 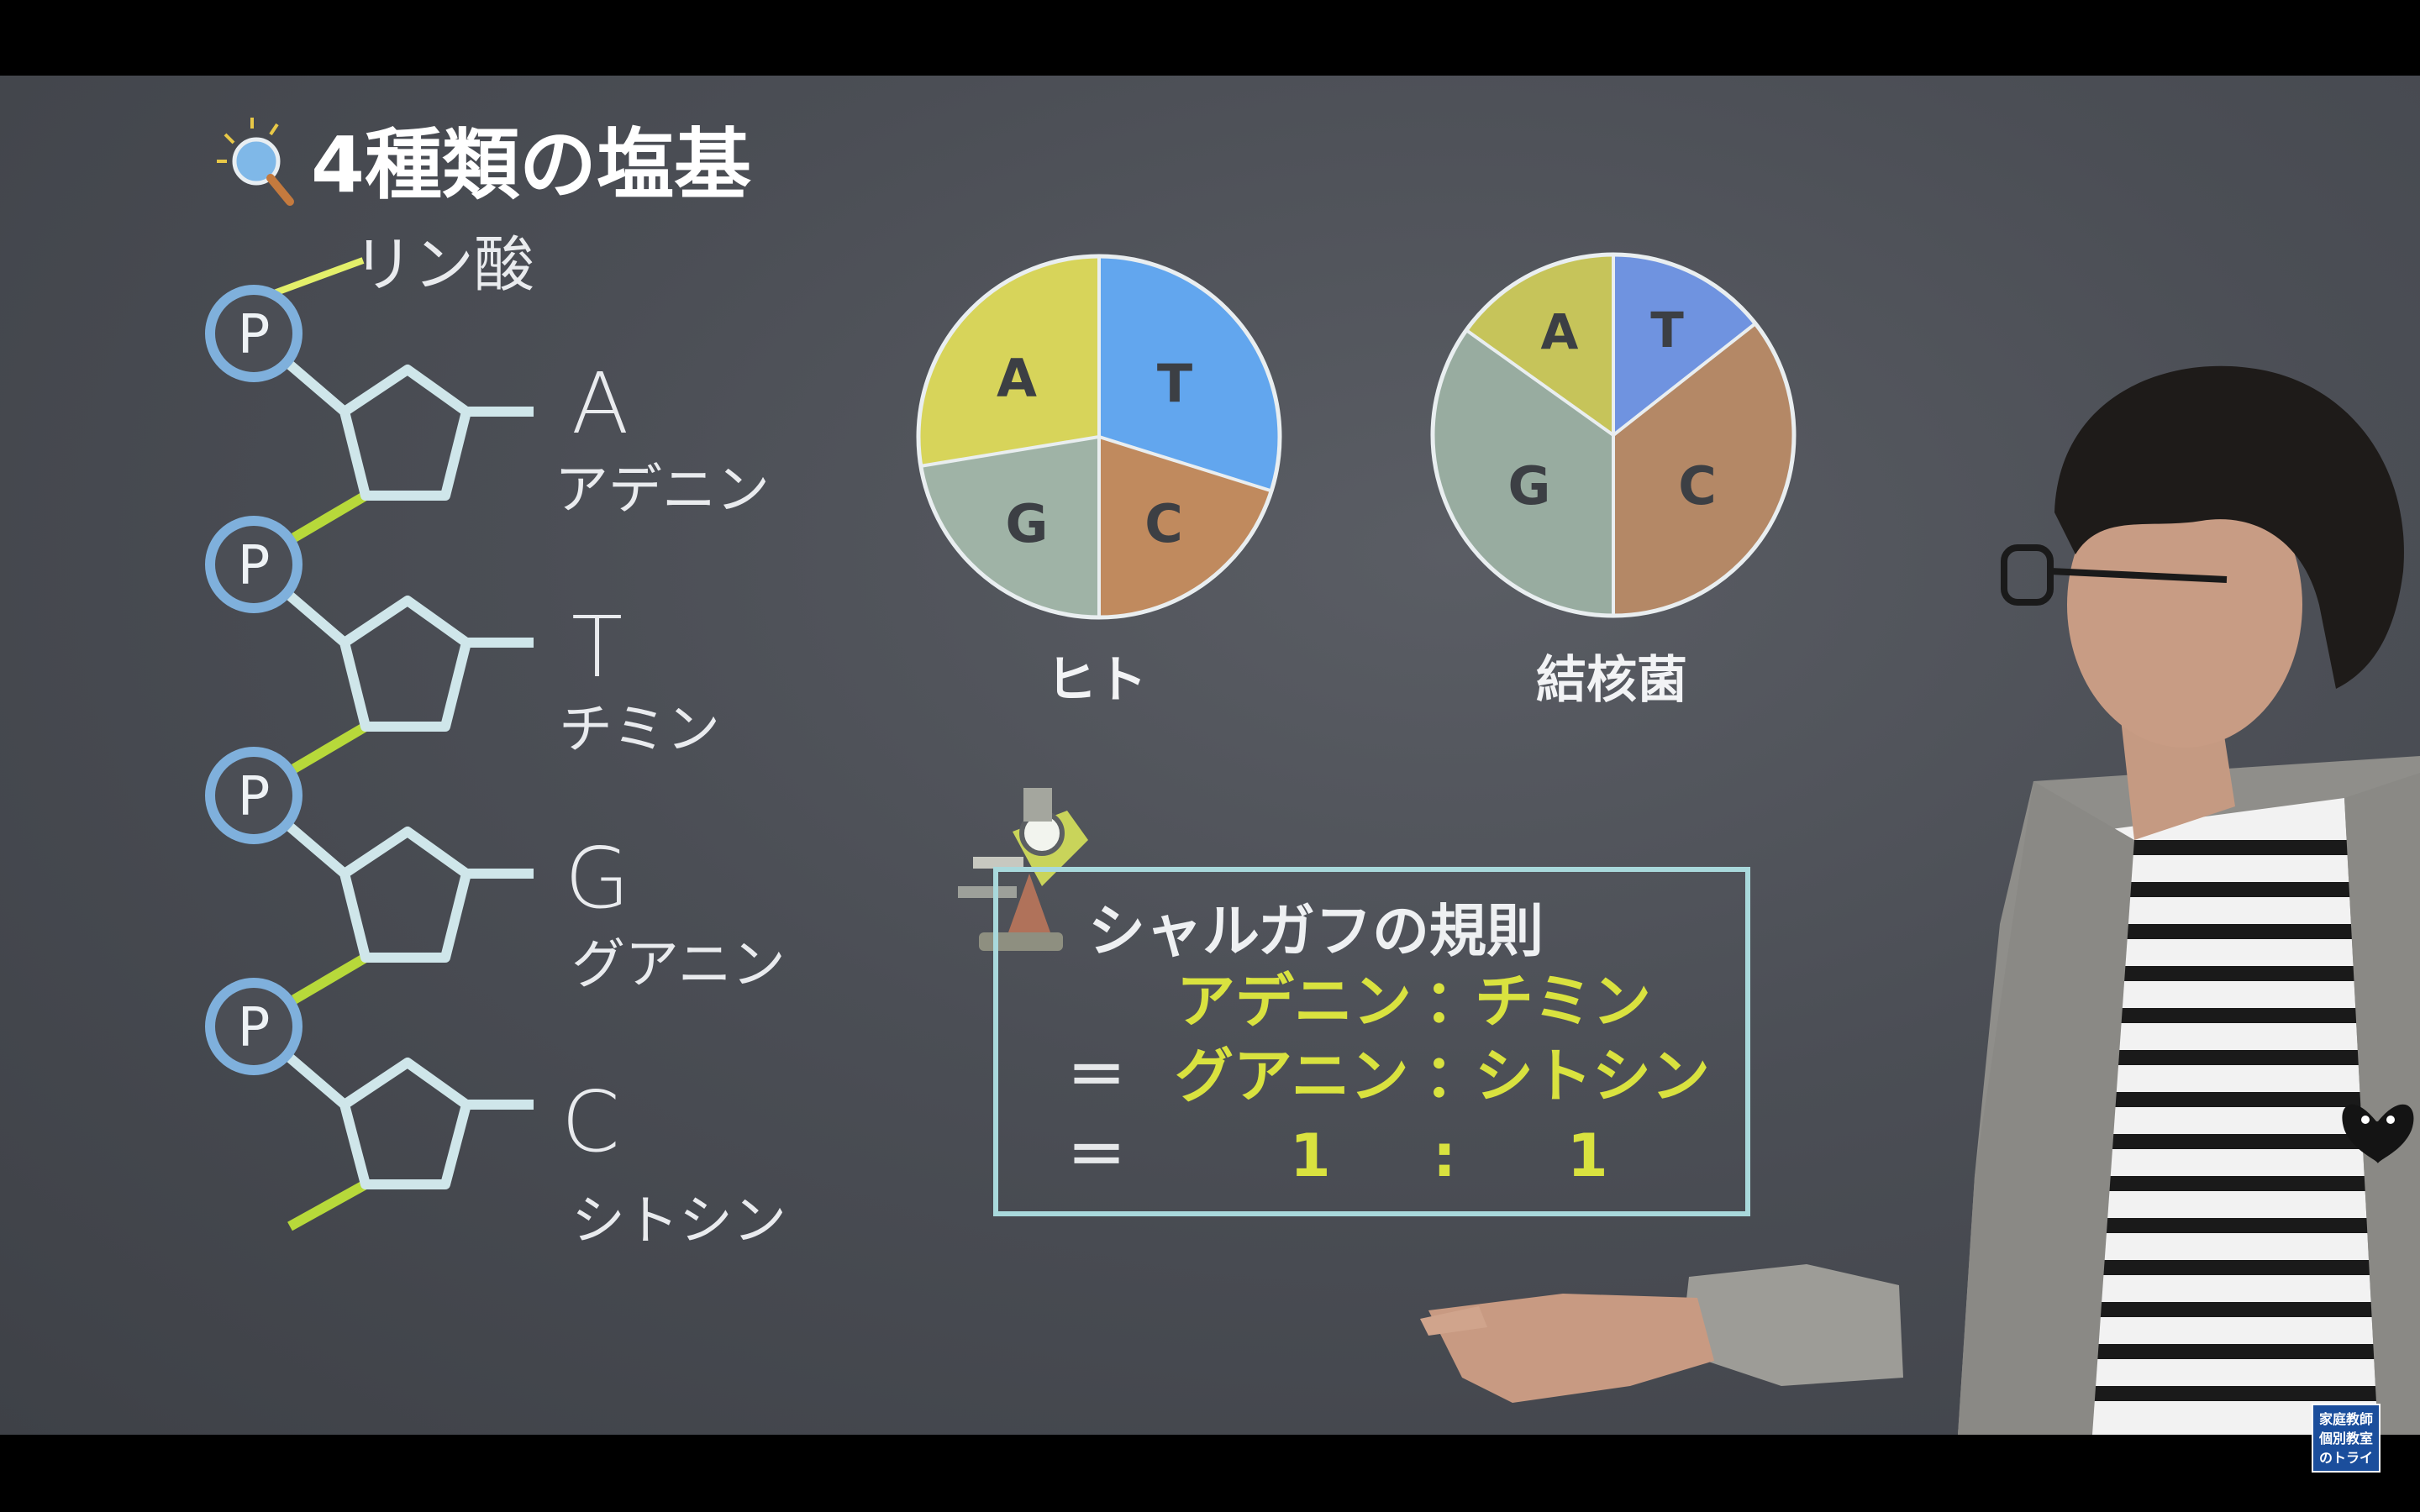 I want to click on base-letter-g: G, so click(x=597, y=878).